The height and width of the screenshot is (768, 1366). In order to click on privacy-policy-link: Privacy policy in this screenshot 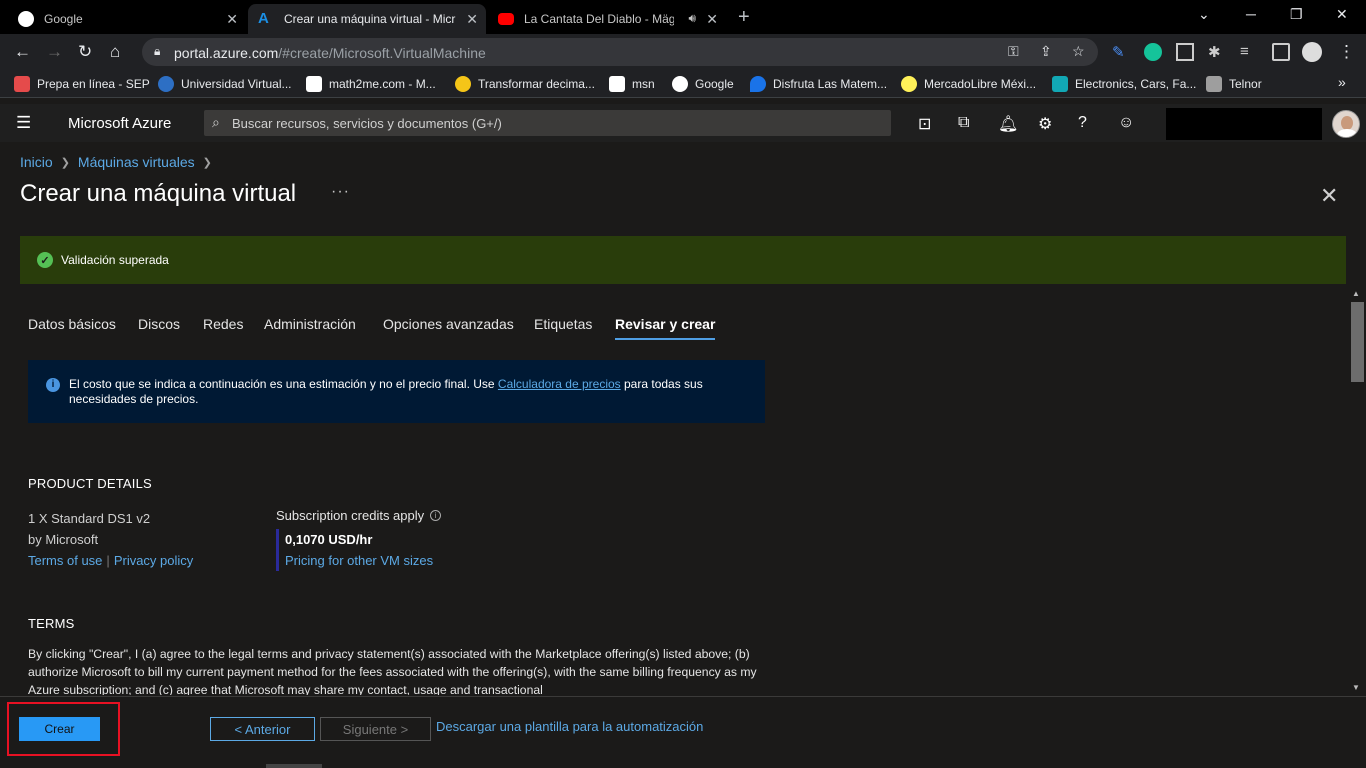, I will do `click(153, 560)`.